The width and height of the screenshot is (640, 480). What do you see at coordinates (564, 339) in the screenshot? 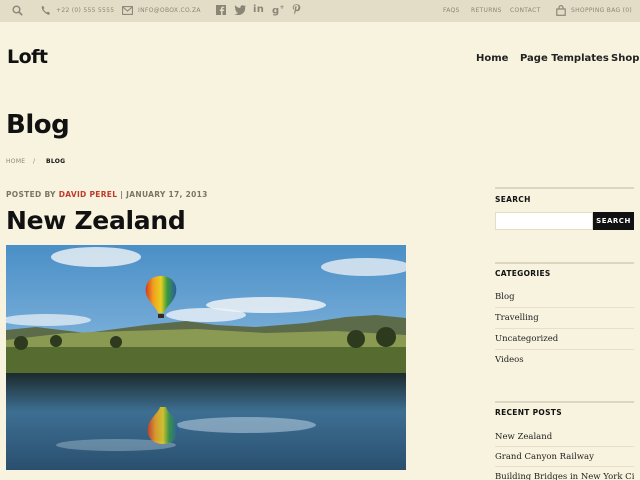
I see `category-uncategorized: Uncategorized` at bounding box center [564, 339].